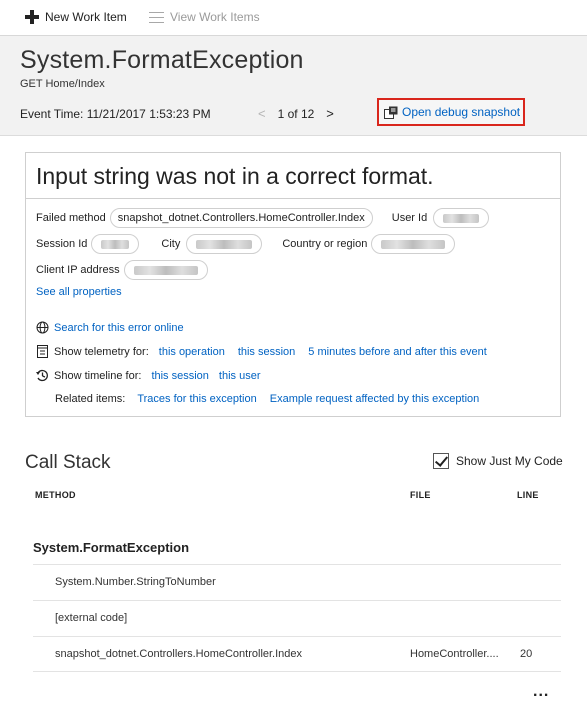 The image size is (587, 720). What do you see at coordinates (32, 17) in the screenshot?
I see `plus-icon` at bounding box center [32, 17].